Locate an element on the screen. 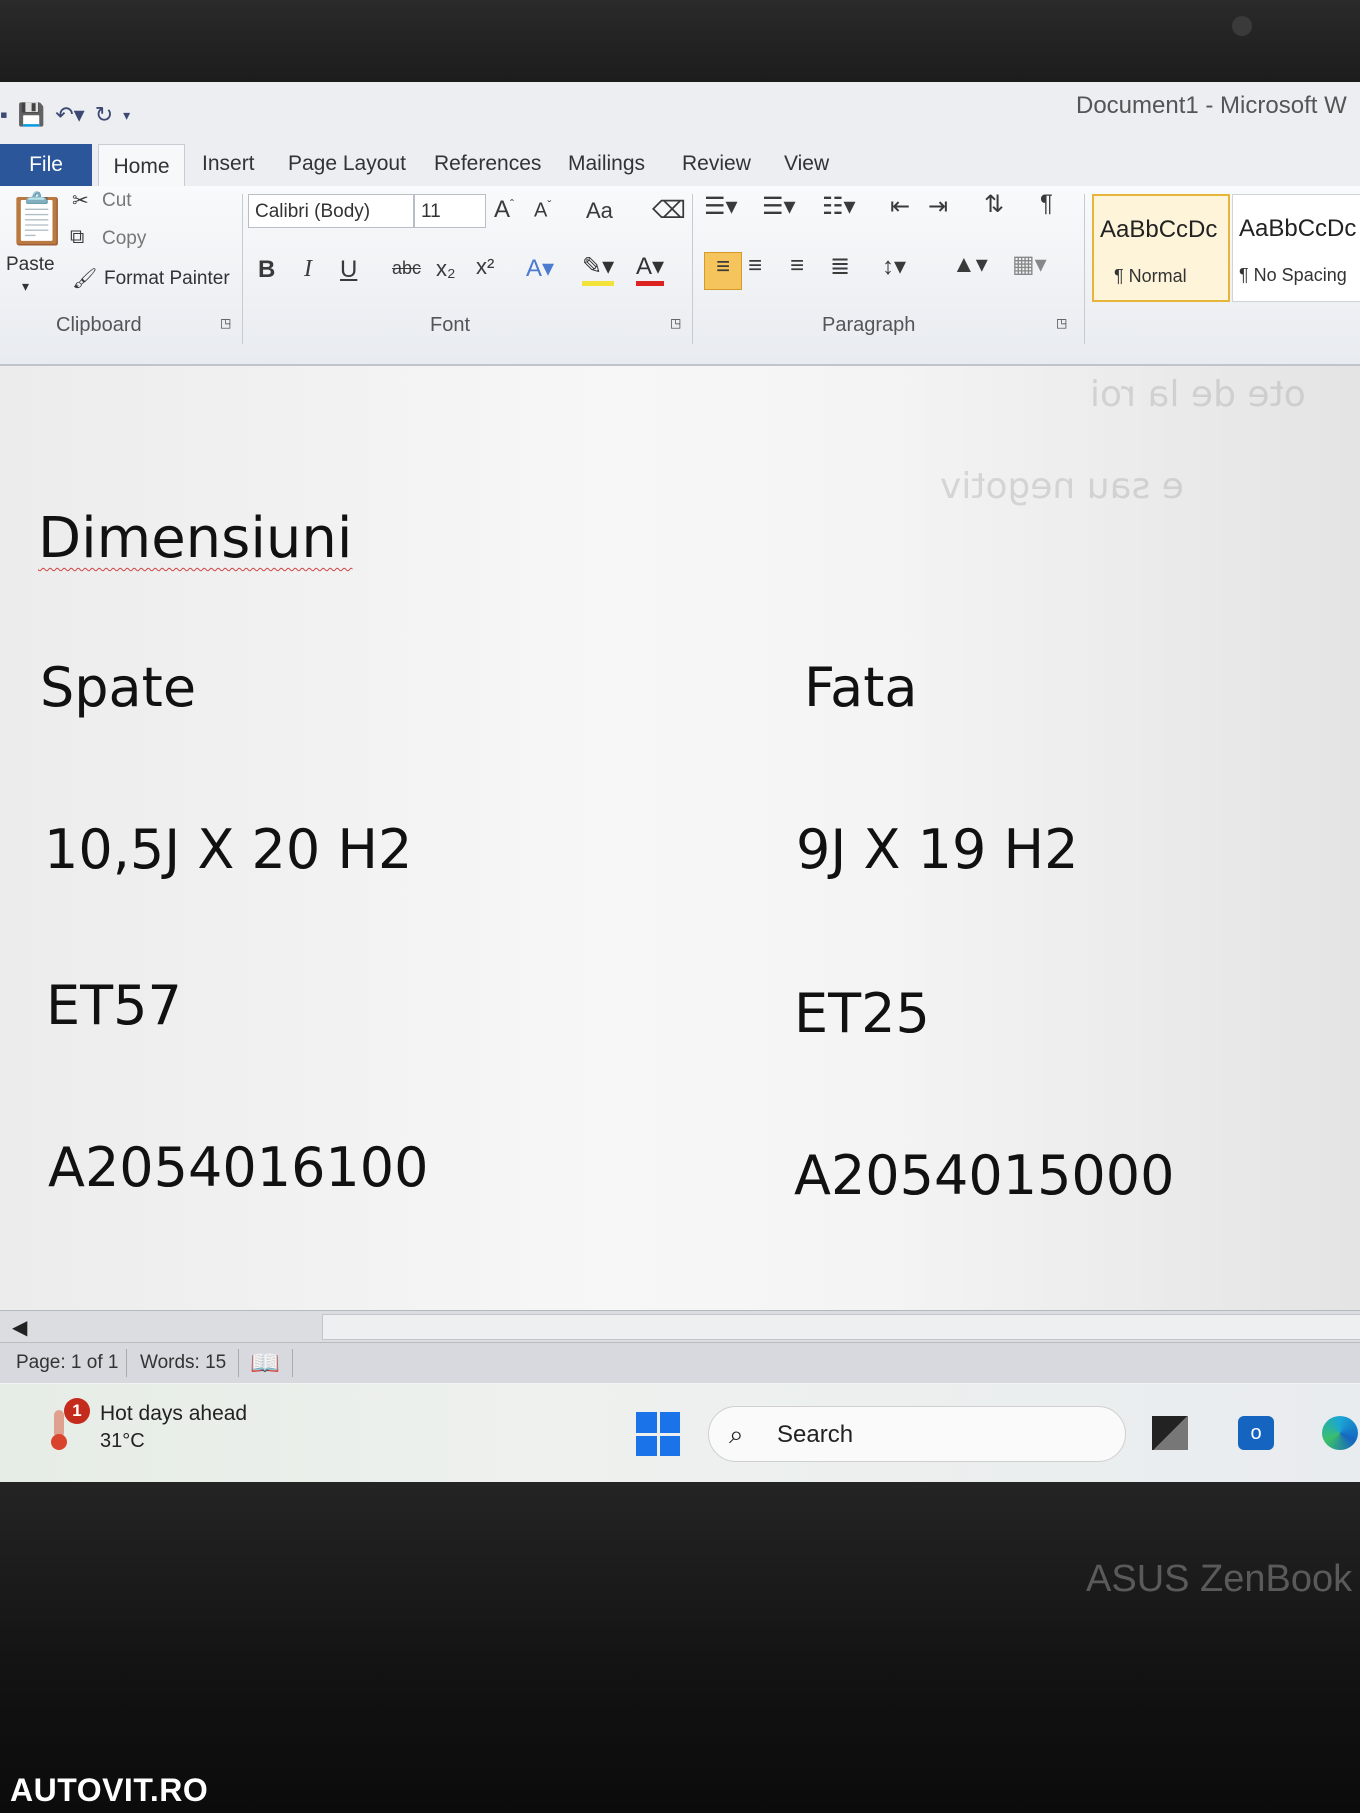 The image size is (1360, 1813). decrease-indent-icon: ⇤ is located at coordinates (900, 206).